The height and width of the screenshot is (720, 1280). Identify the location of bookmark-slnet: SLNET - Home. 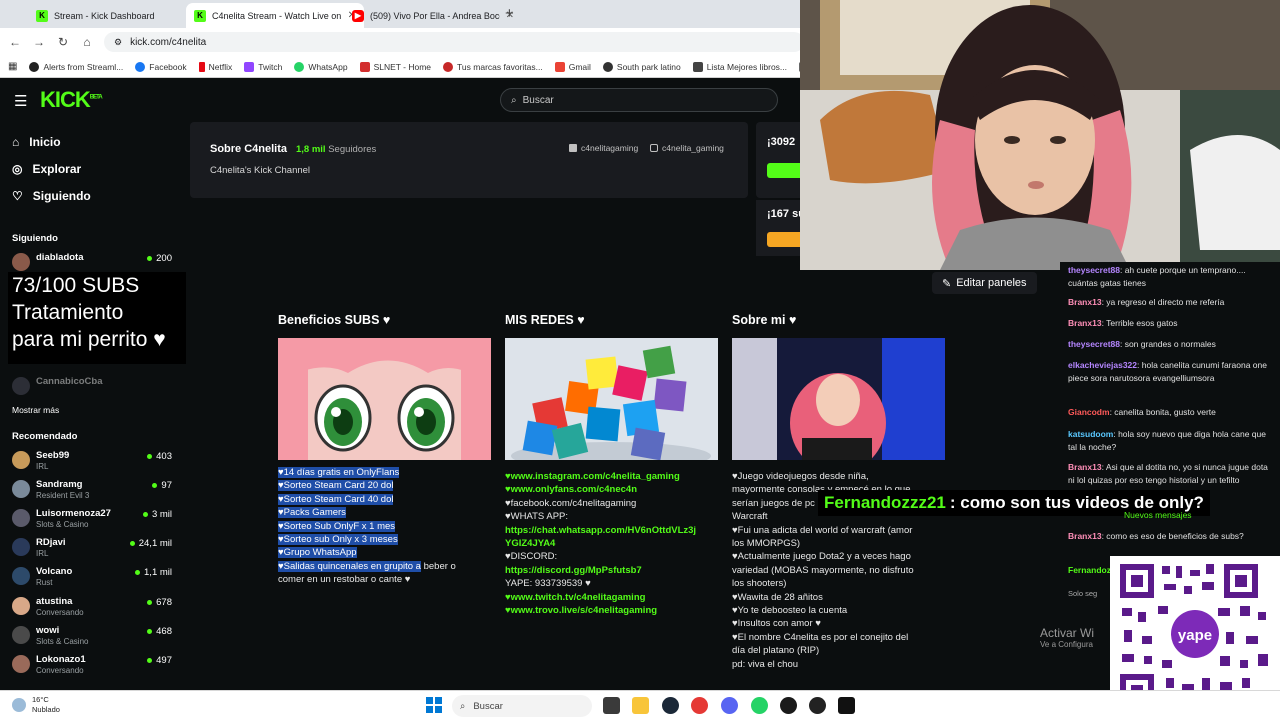
(395, 66).